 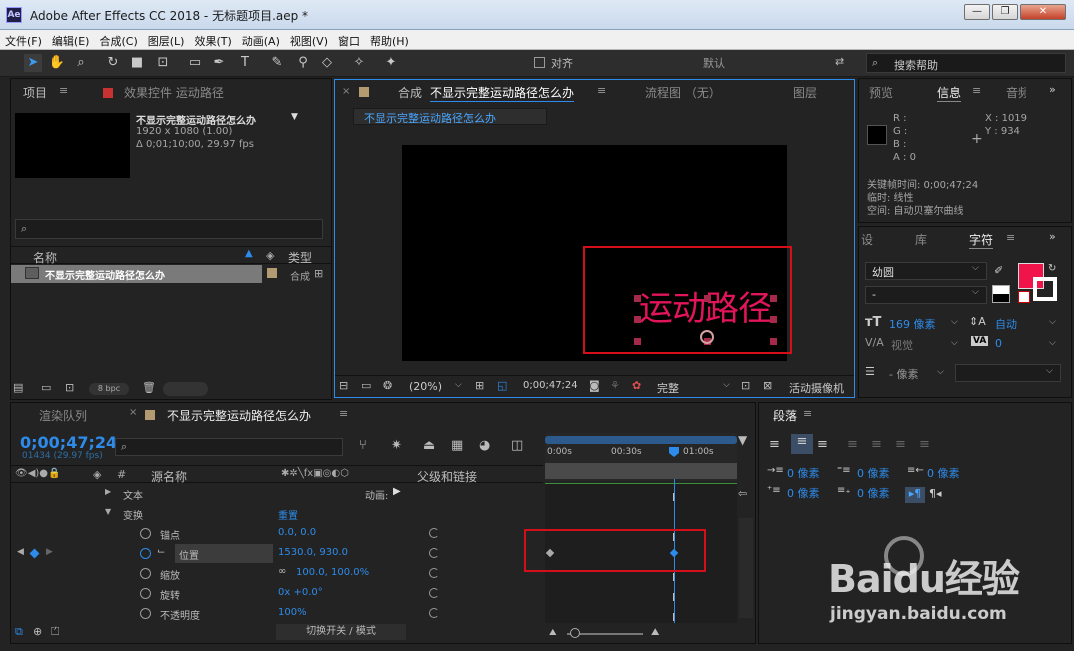 What do you see at coordinates (641, 471) in the screenshot?
I see `work-area-range` at bounding box center [641, 471].